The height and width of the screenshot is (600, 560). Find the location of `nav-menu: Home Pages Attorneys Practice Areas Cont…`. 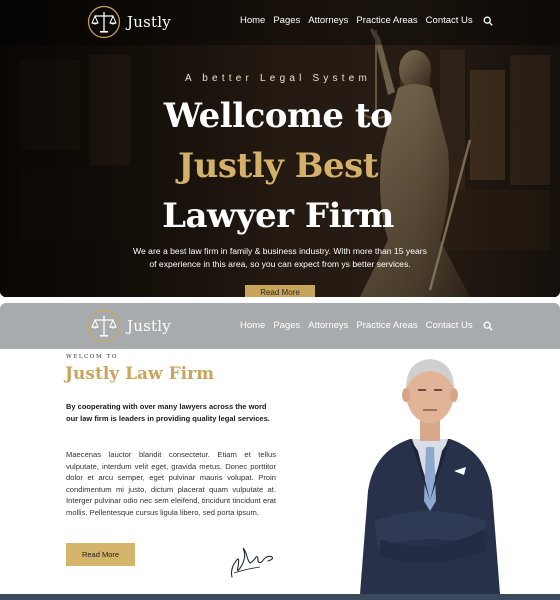

nav-menu: Home Pages Attorneys Practice Areas Cont… is located at coordinates (366, 20).